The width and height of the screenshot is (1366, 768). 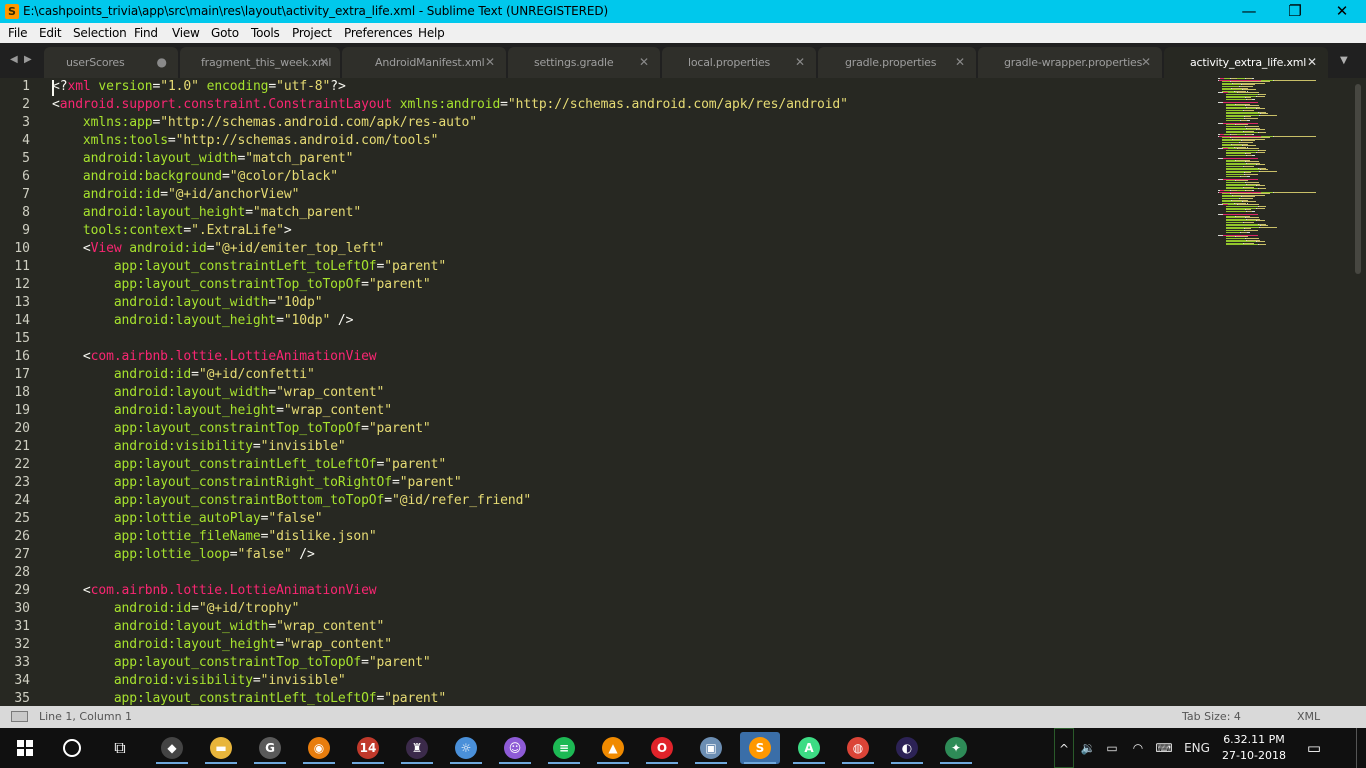 What do you see at coordinates (221, 748) in the screenshot?
I see `file-explorer-taskbar-button: ▬` at bounding box center [221, 748].